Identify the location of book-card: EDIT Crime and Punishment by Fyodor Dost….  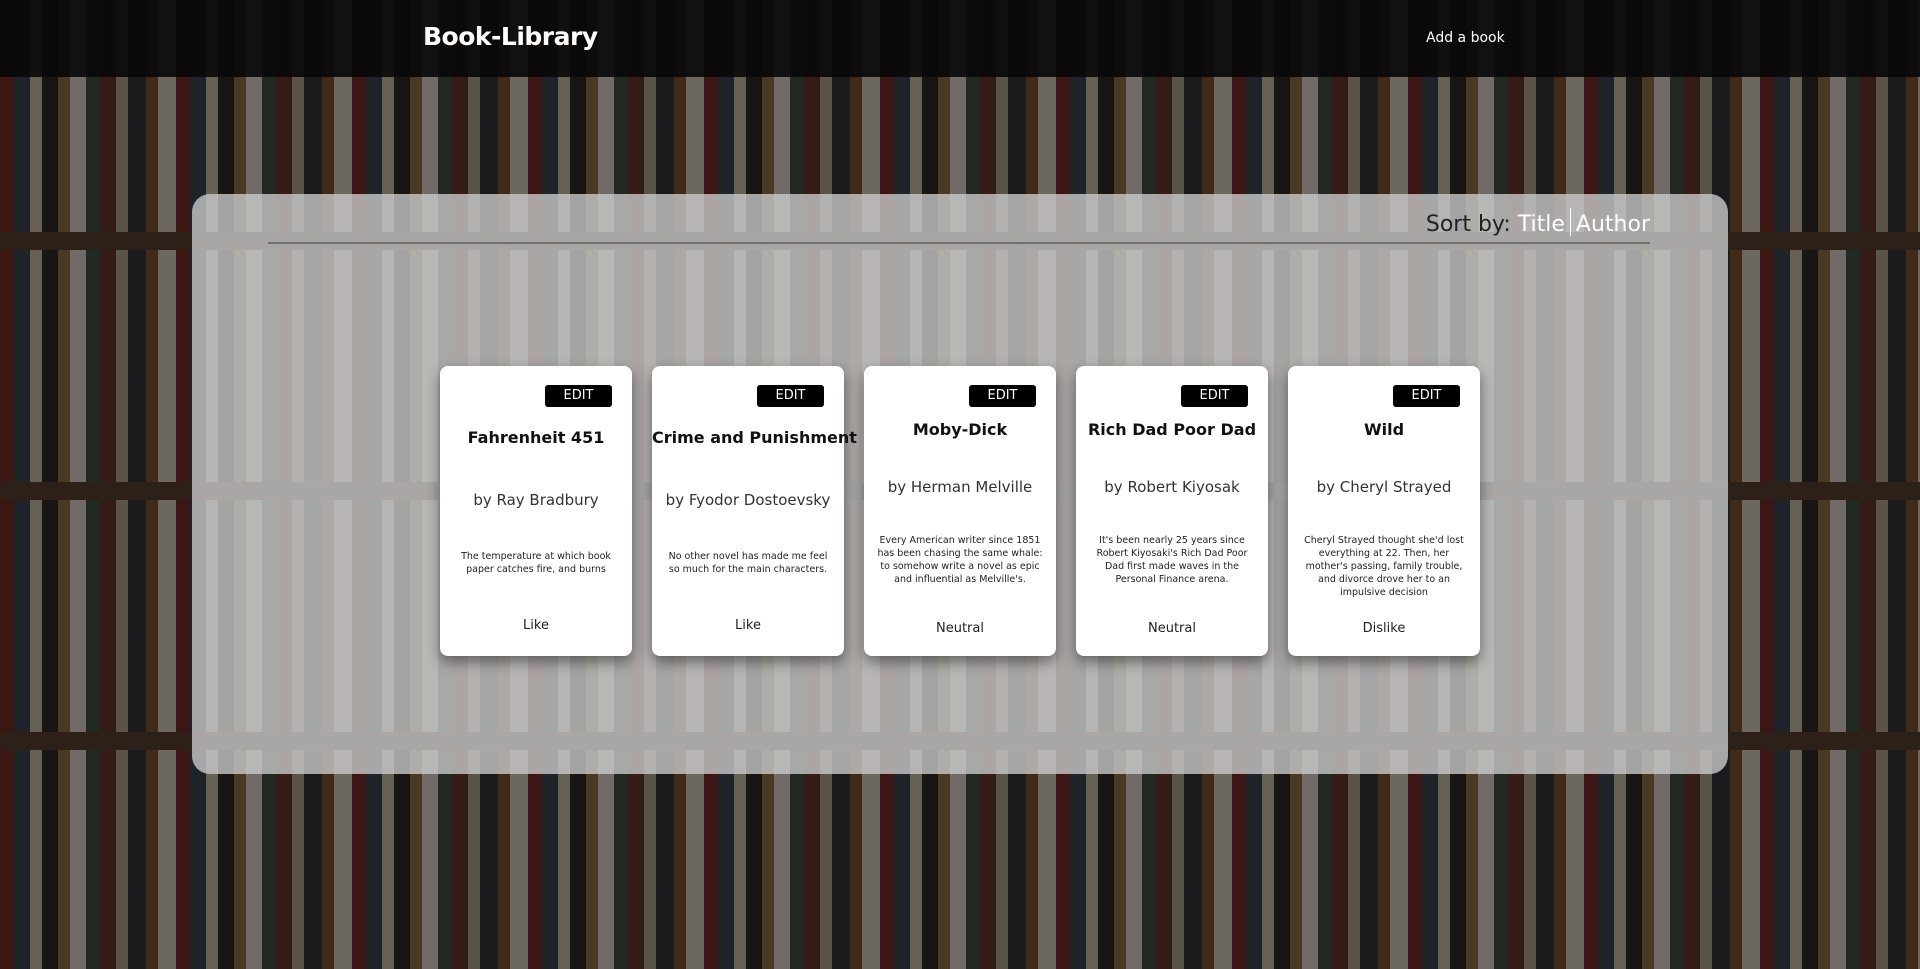
(754, 511).